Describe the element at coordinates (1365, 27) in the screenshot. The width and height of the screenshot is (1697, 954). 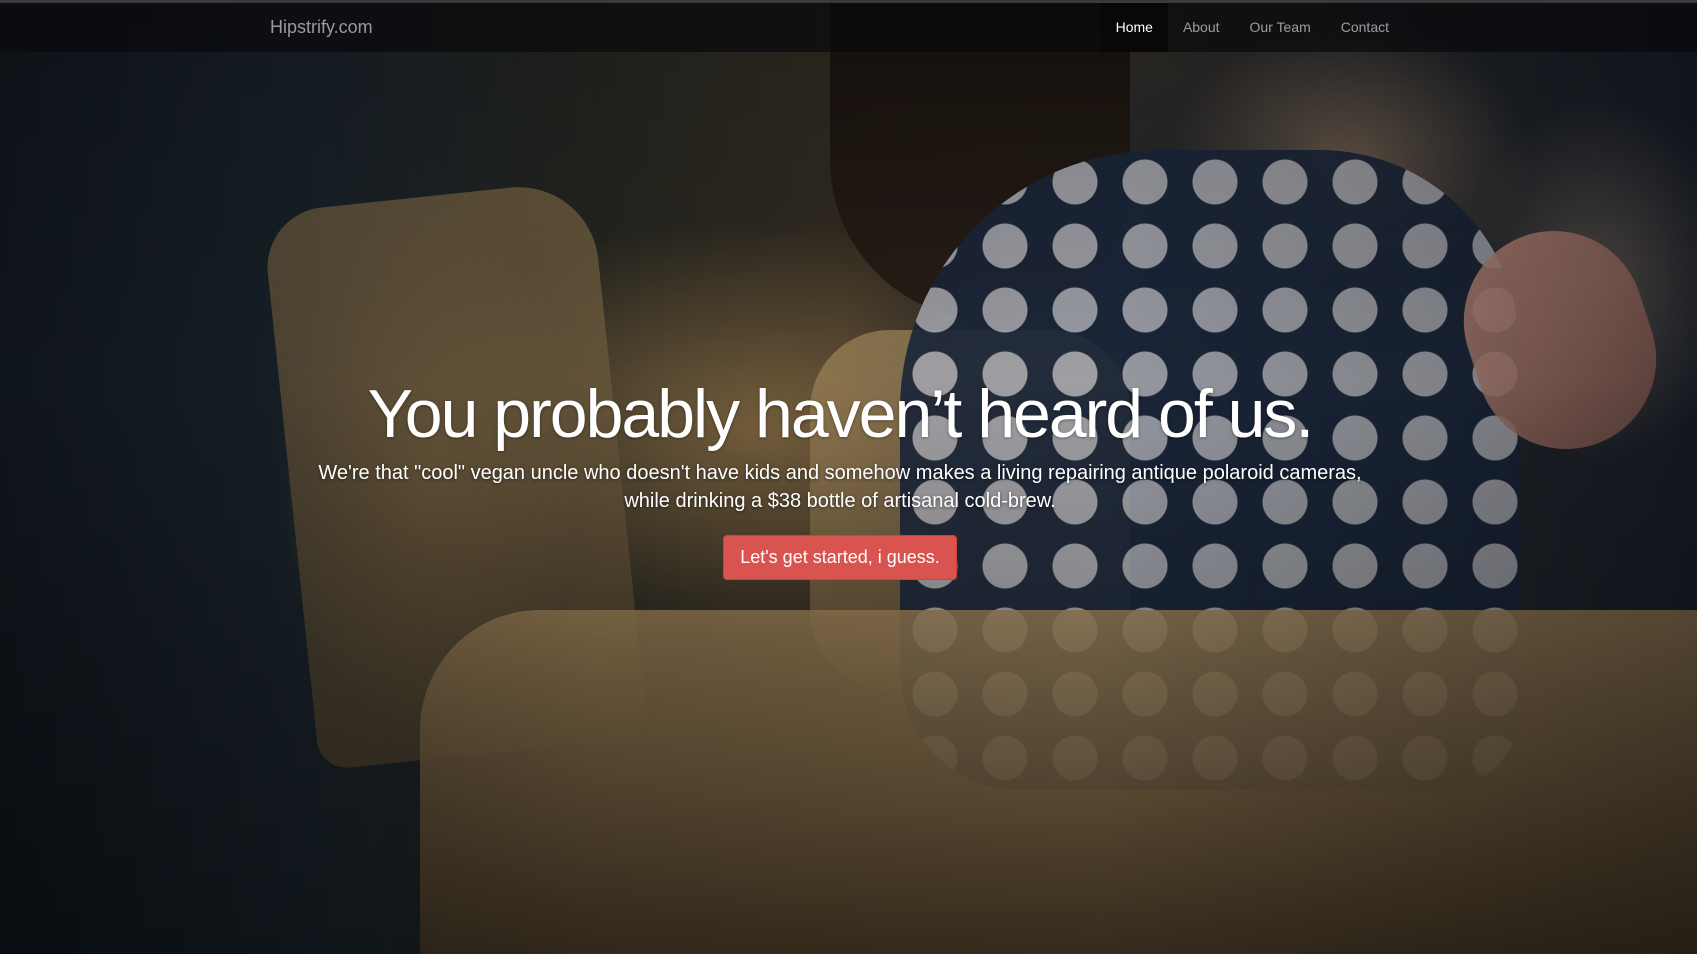
I see `nav-item-contact: Contact` at that location.